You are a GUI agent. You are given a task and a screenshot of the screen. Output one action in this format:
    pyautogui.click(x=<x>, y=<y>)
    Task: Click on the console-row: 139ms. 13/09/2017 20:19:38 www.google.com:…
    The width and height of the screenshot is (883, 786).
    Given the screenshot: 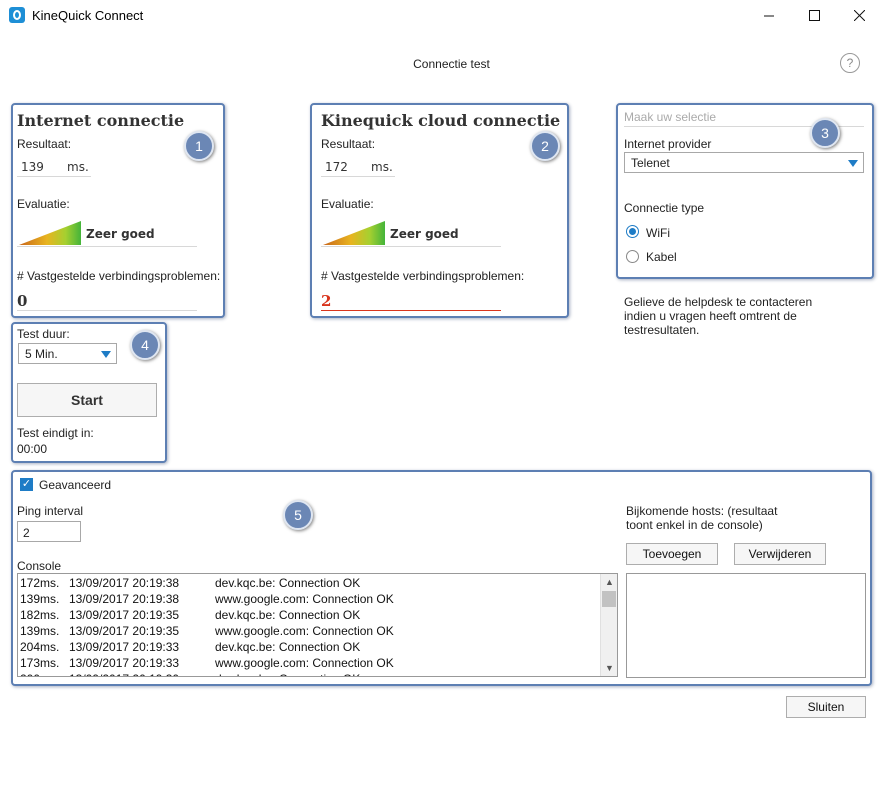 What is the action you would take?
    pyautogui.click(x=310, y=600)
    